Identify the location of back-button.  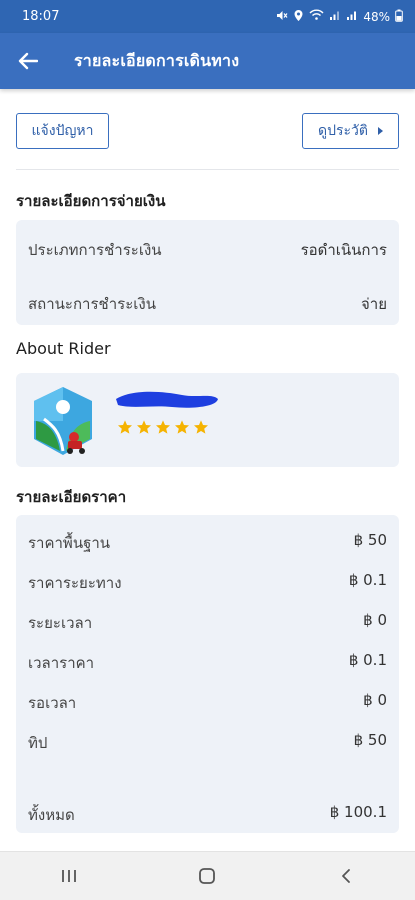
(28, 61).